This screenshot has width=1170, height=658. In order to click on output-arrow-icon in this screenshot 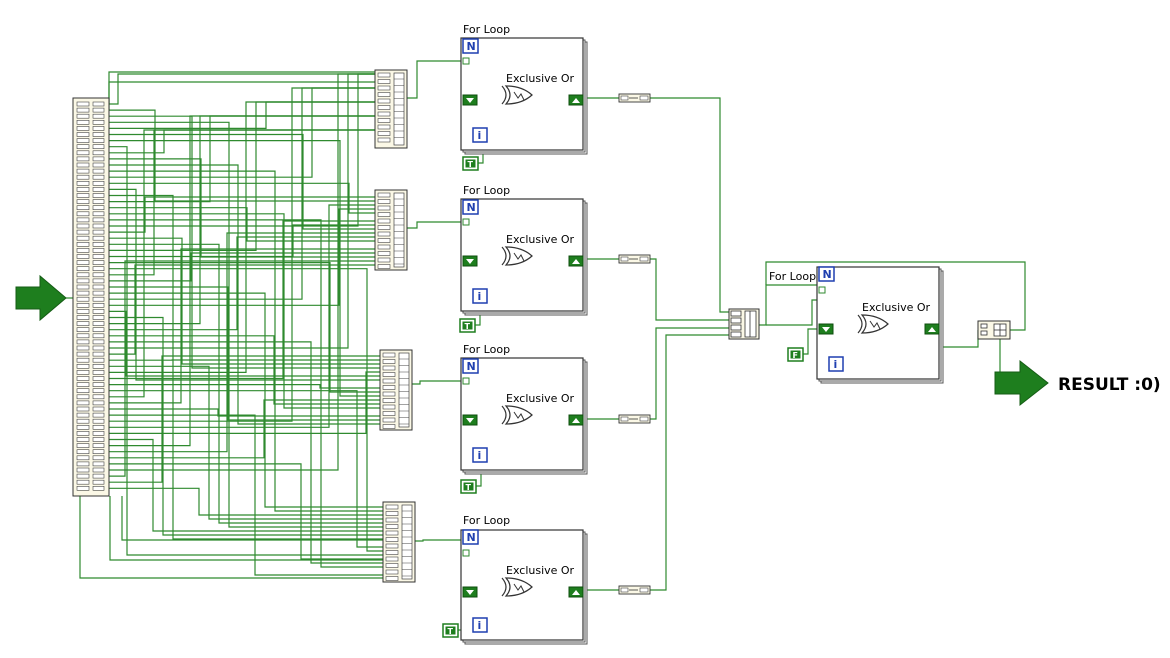, I will do `click(1021, 383)`.